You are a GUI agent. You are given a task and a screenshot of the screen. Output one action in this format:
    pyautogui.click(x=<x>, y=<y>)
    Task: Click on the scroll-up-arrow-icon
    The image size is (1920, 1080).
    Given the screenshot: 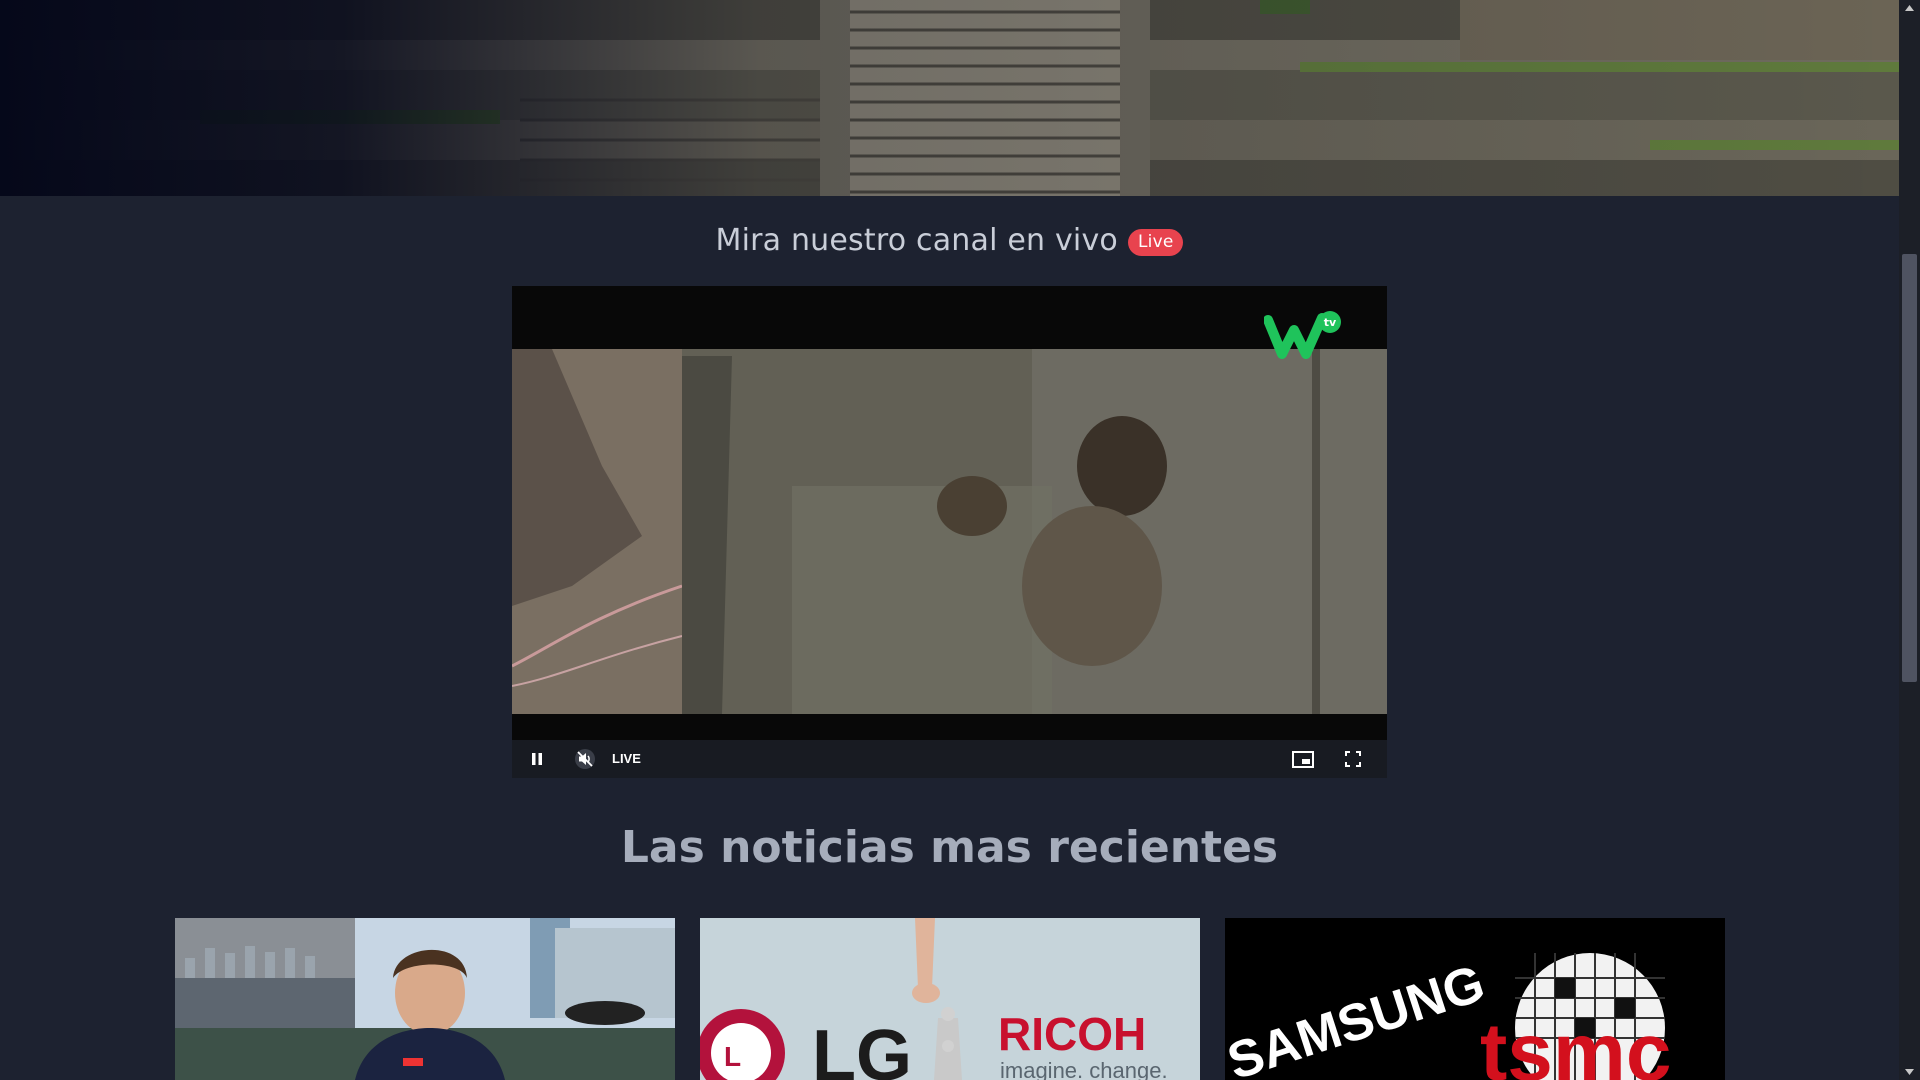 What is the action you would take?
    pyautogui.click(x=1909, y=8)
    